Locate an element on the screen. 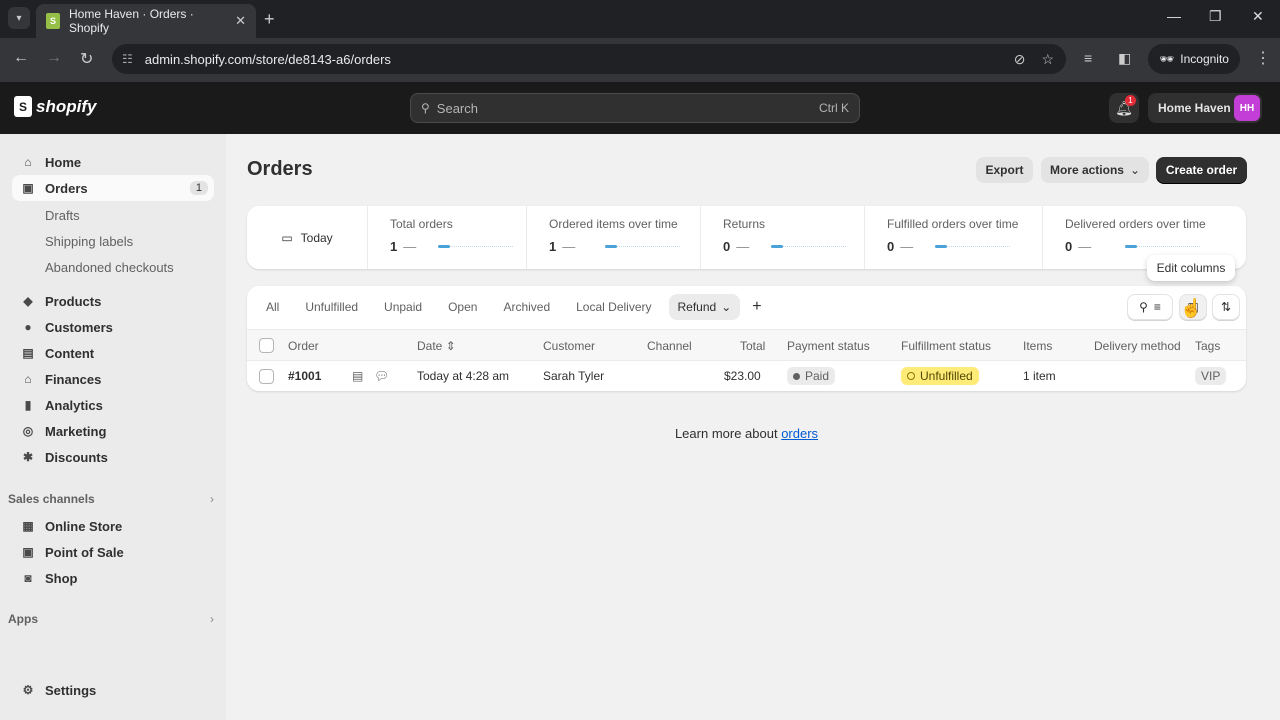 This screenshot has height=720, width=1280. create-order-button: Create order is located at coordinates (1201, 170).